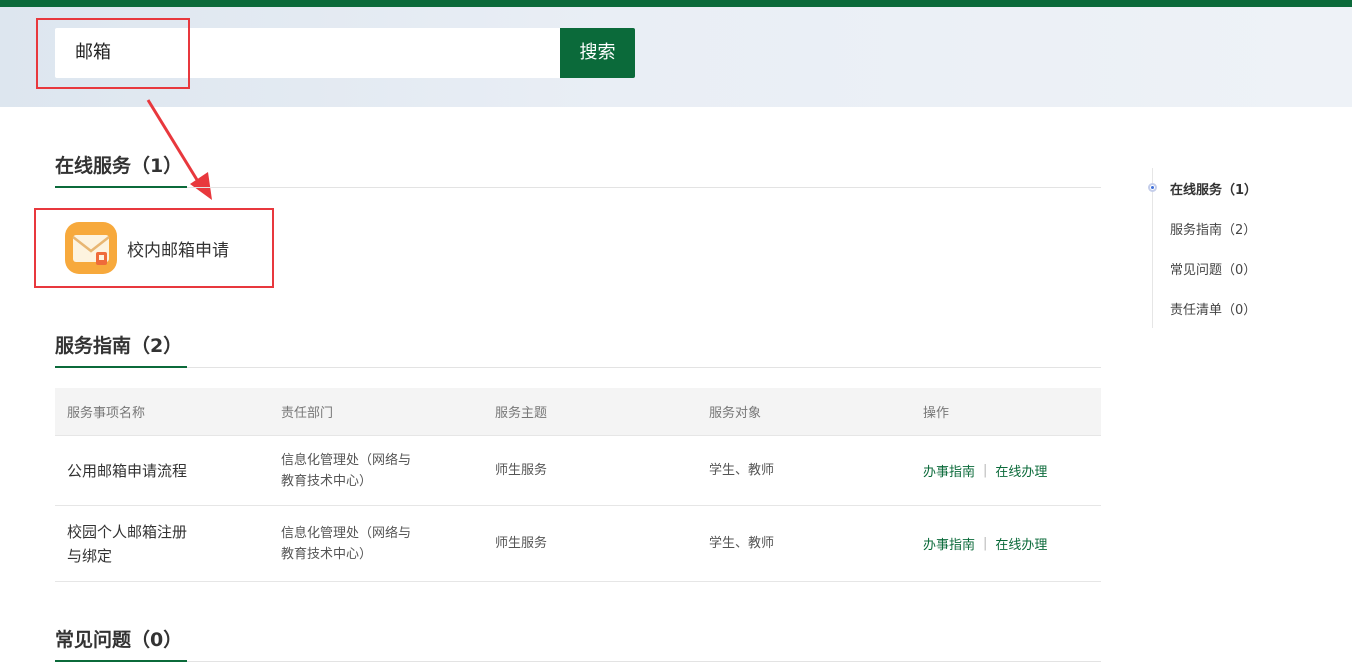 The image size is (1352, 669). Describe the element at coordinates (735, 413) in the screenshot. I see `column-header-target: 服务对象` at that location.